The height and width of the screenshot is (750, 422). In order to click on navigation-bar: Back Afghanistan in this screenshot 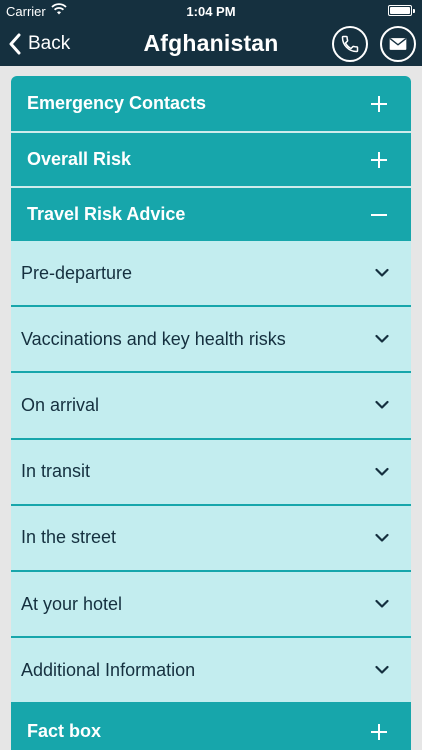, I will do `click(211, 44)`.